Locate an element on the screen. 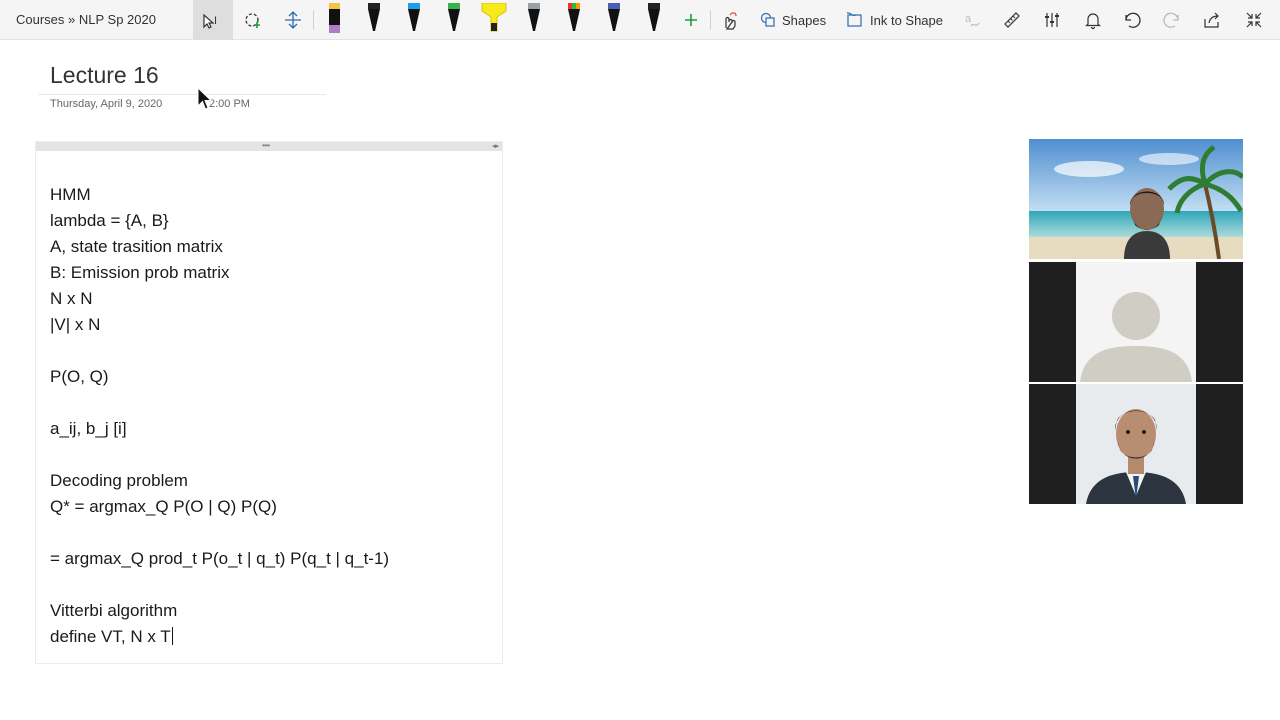 This screenshot has width=1280, height=720. text-cursor is located at coordinates (172, 636).